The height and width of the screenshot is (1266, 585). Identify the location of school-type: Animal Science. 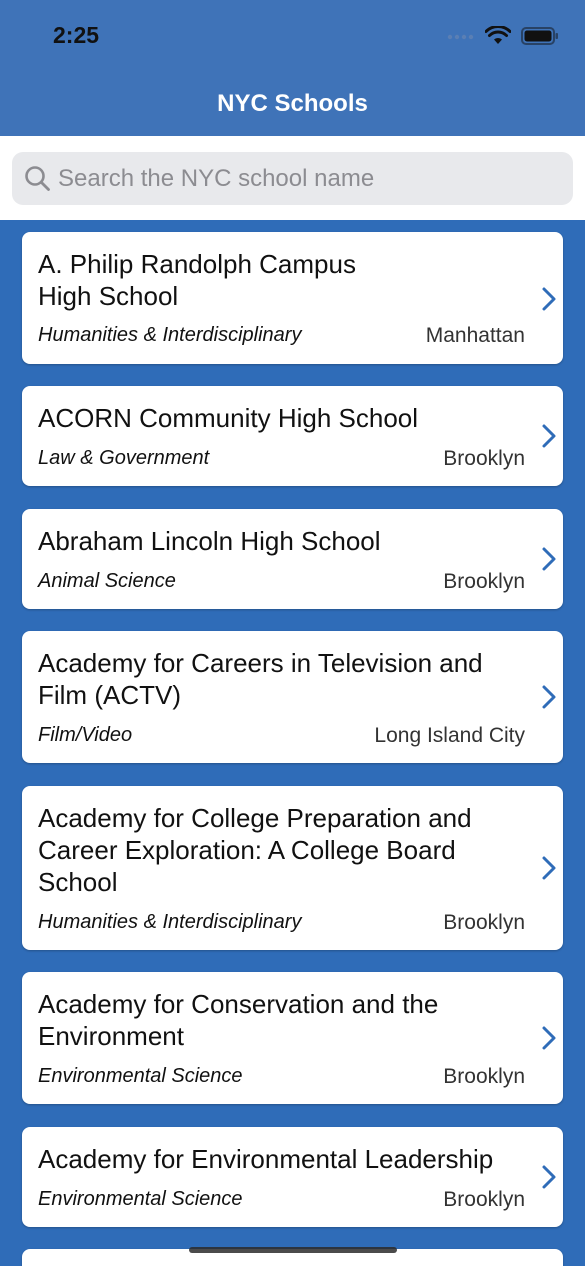
(107, 581).